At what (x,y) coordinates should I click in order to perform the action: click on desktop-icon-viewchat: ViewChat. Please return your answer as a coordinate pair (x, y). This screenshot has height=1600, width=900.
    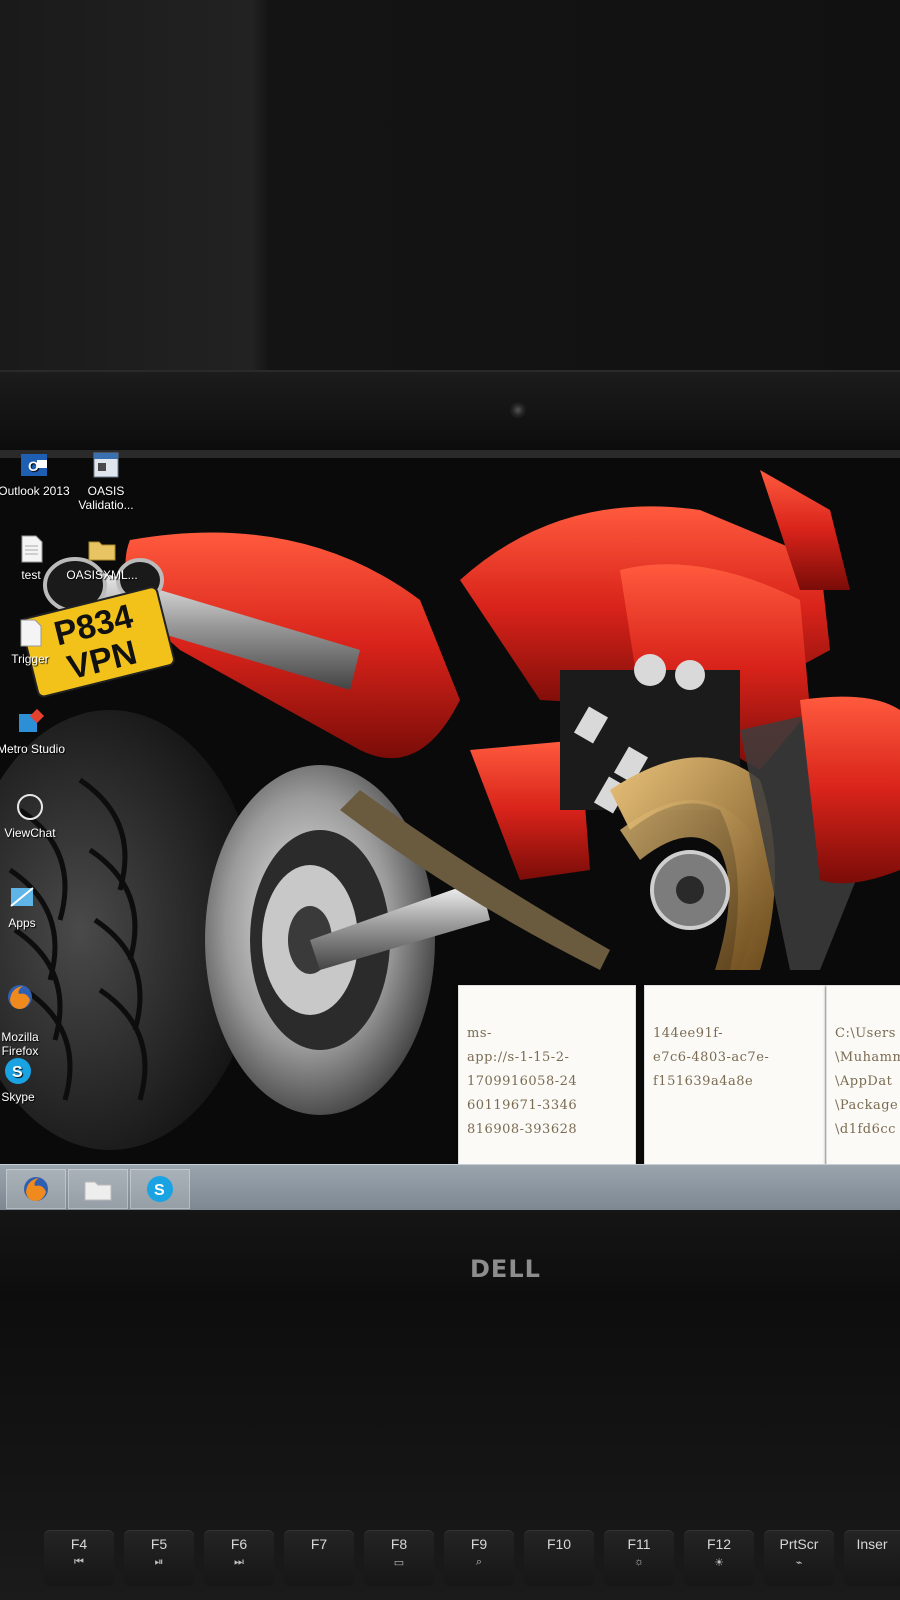
    Looking at the image, I should click on (36, 816).